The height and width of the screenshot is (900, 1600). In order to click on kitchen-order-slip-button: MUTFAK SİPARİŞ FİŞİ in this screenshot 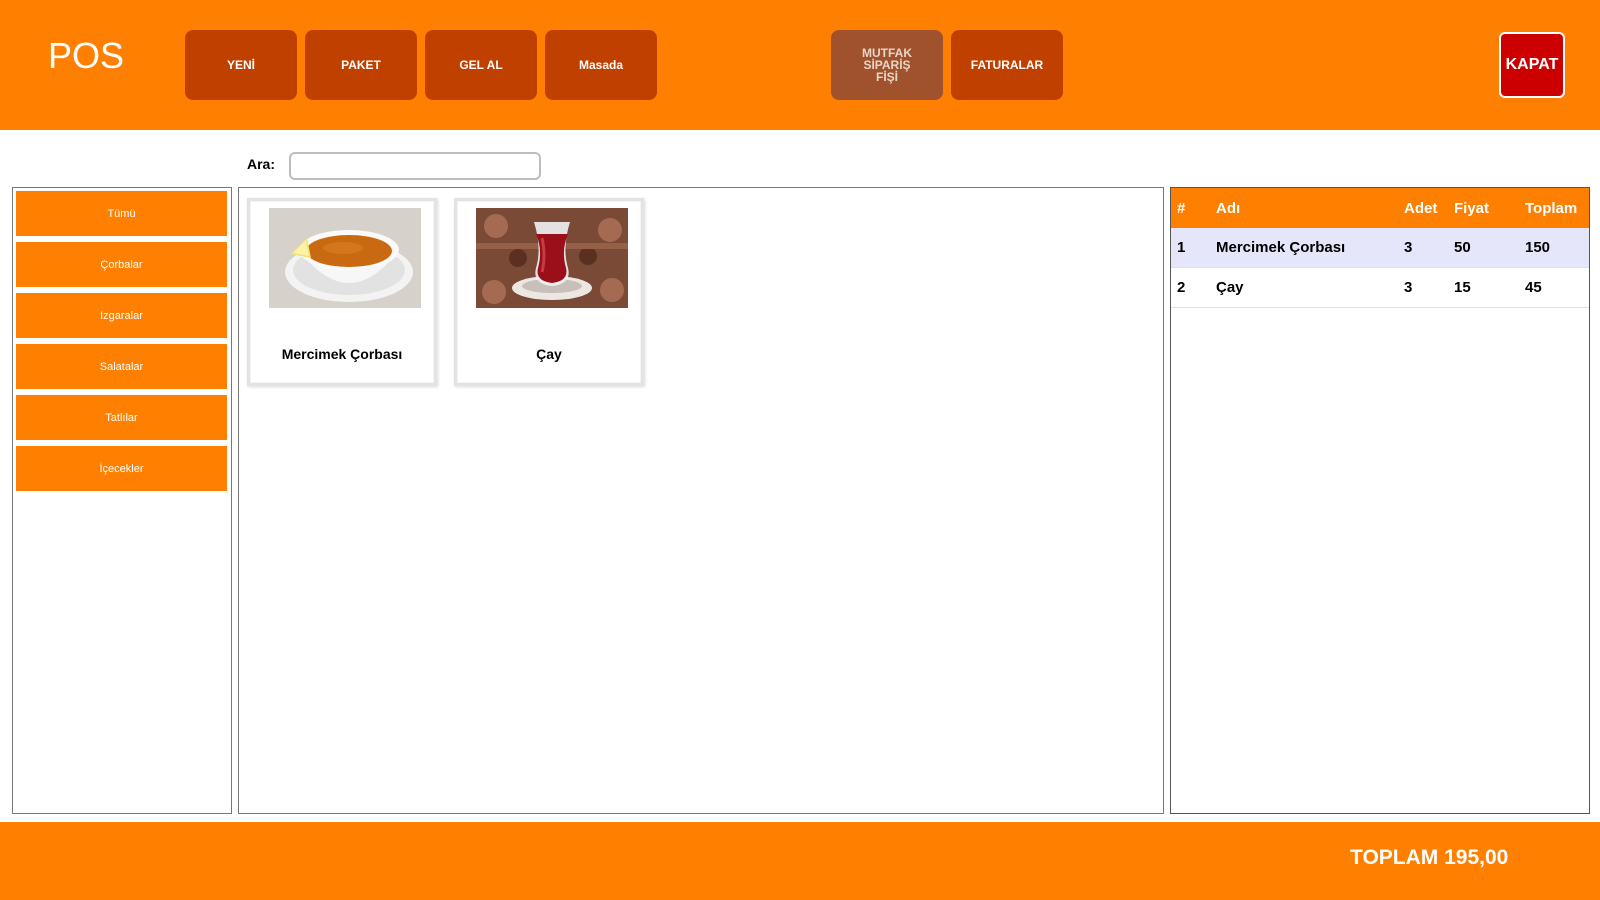, I will do `click(887, 65)`.